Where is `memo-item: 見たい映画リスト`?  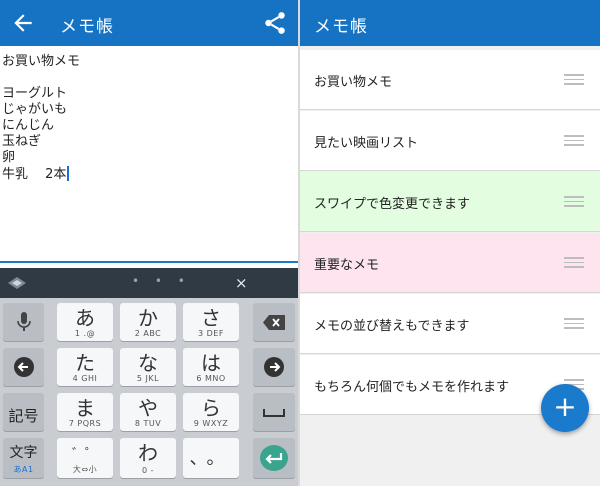 memo-item: 見たい映画リスト is located at coordinates (450, 141).